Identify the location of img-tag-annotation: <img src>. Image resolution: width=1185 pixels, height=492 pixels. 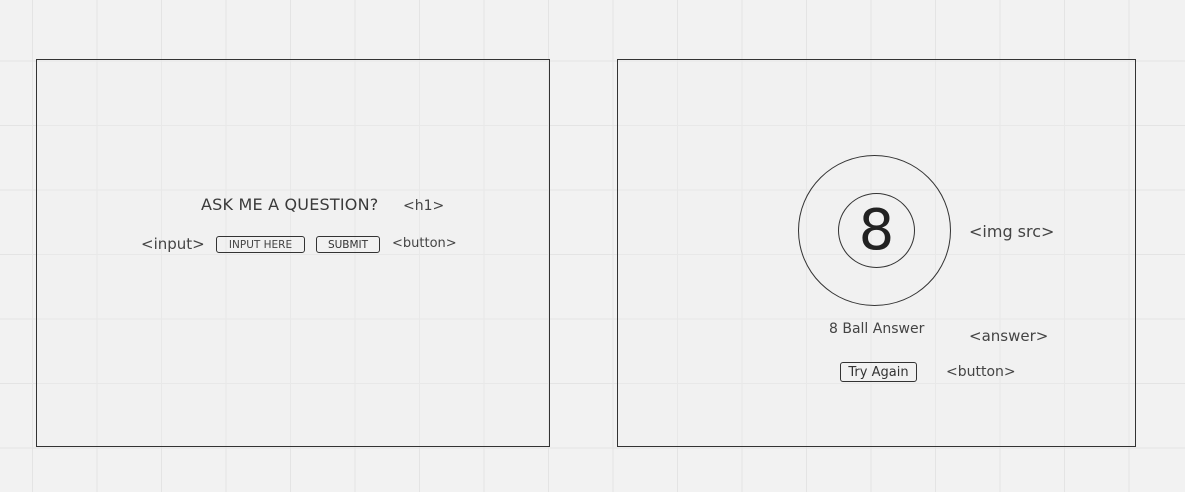
(1012, 231).